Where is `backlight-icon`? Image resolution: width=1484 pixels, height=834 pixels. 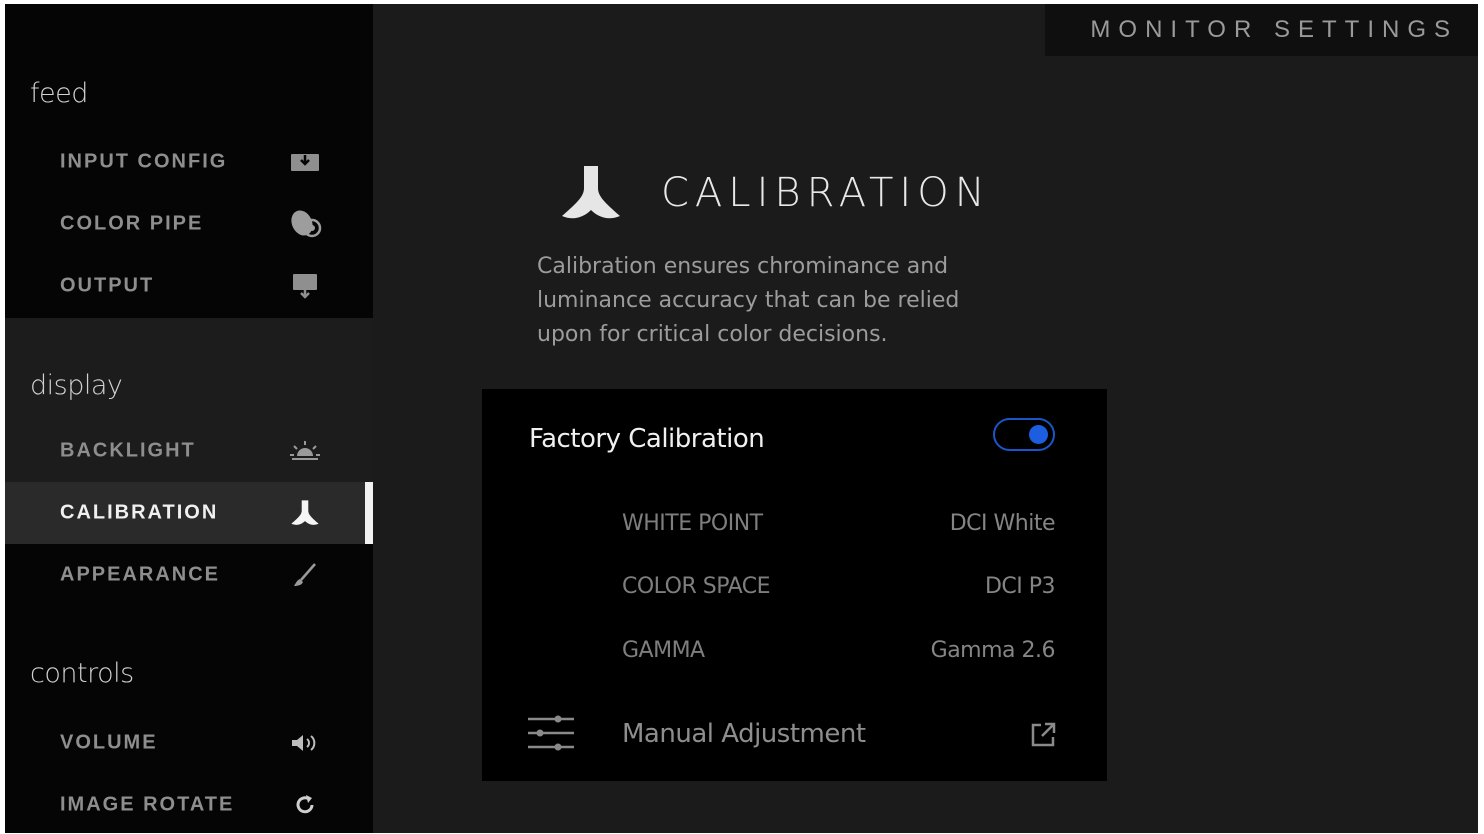
backlight-icon is located at coordinates (305, 451).